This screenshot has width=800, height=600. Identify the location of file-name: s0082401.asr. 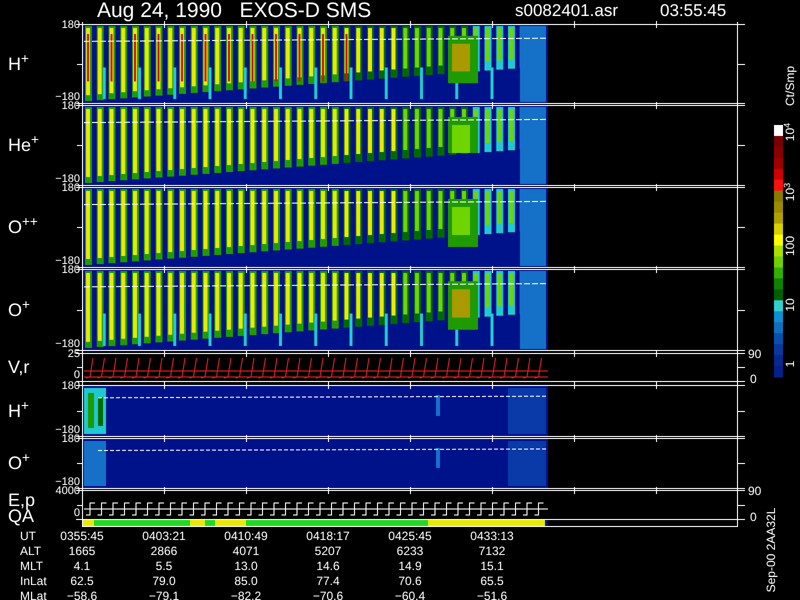
(566, 10).